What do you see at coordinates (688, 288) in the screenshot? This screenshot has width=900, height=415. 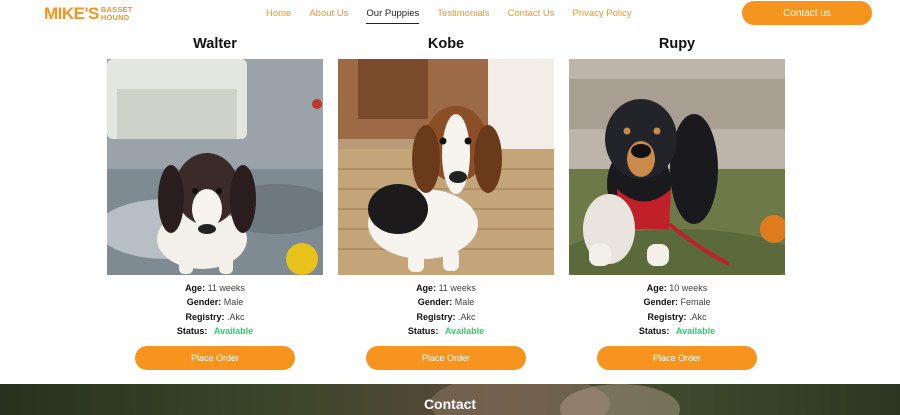 I see `age-value: 10 weeks` at bounding box center [688, 288].